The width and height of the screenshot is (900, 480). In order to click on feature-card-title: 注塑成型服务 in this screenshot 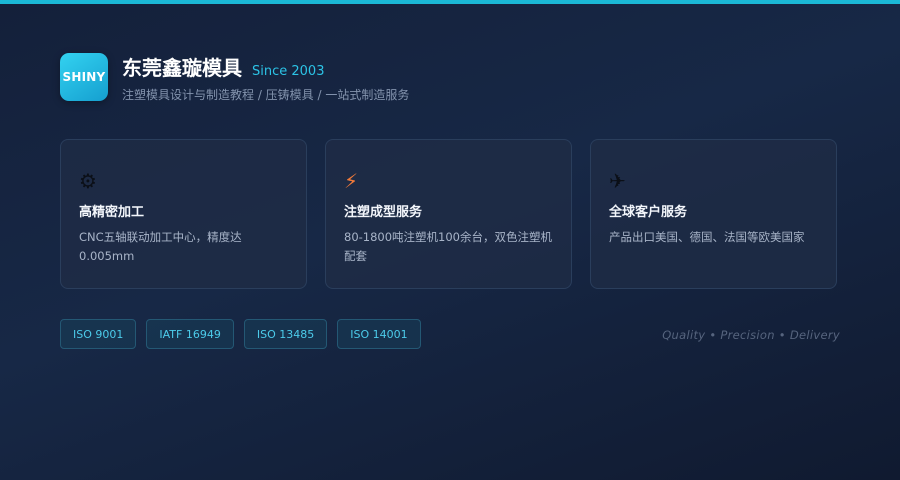, I will do `click(383, 212)`.